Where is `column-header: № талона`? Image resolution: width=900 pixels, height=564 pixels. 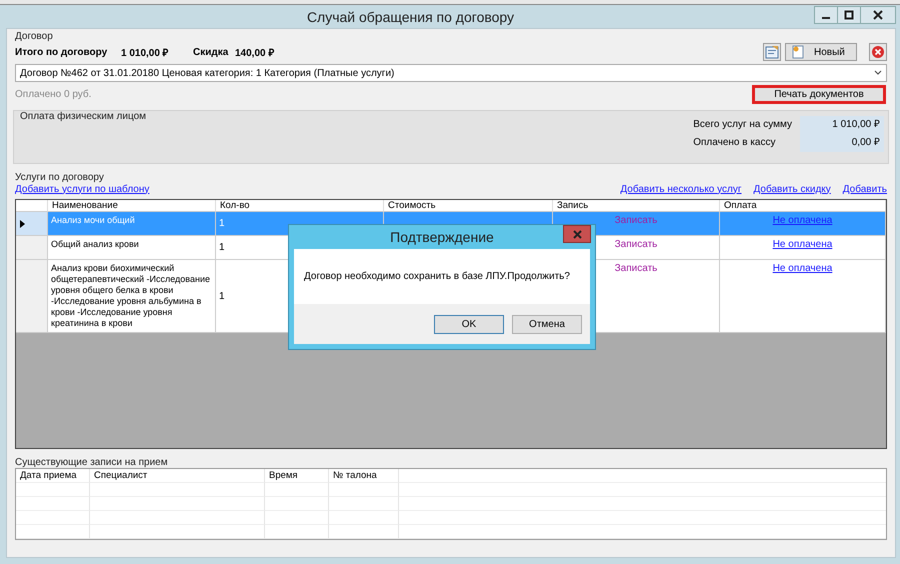 column-header: № талона is located at coordinates (364, 476).